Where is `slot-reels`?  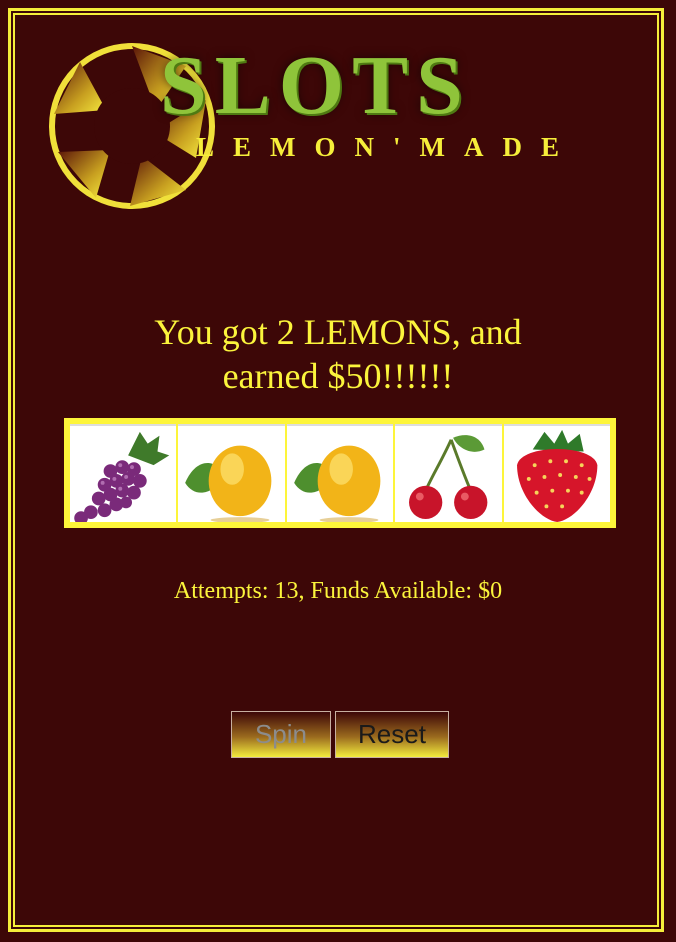
slot-reels is located at coordinates (340, 473).